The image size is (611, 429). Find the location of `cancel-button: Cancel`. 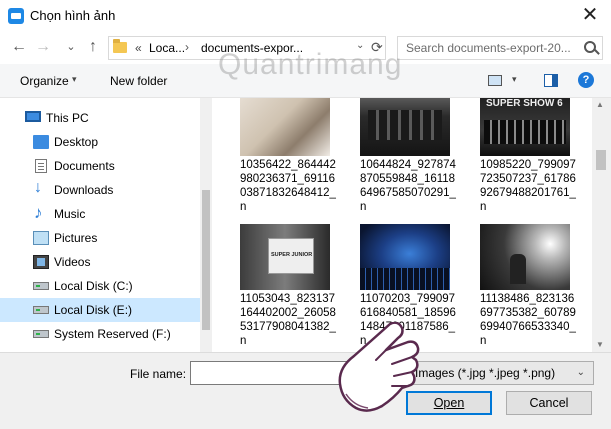

cancel-button: Cancel is located at coordinates (549, 403).